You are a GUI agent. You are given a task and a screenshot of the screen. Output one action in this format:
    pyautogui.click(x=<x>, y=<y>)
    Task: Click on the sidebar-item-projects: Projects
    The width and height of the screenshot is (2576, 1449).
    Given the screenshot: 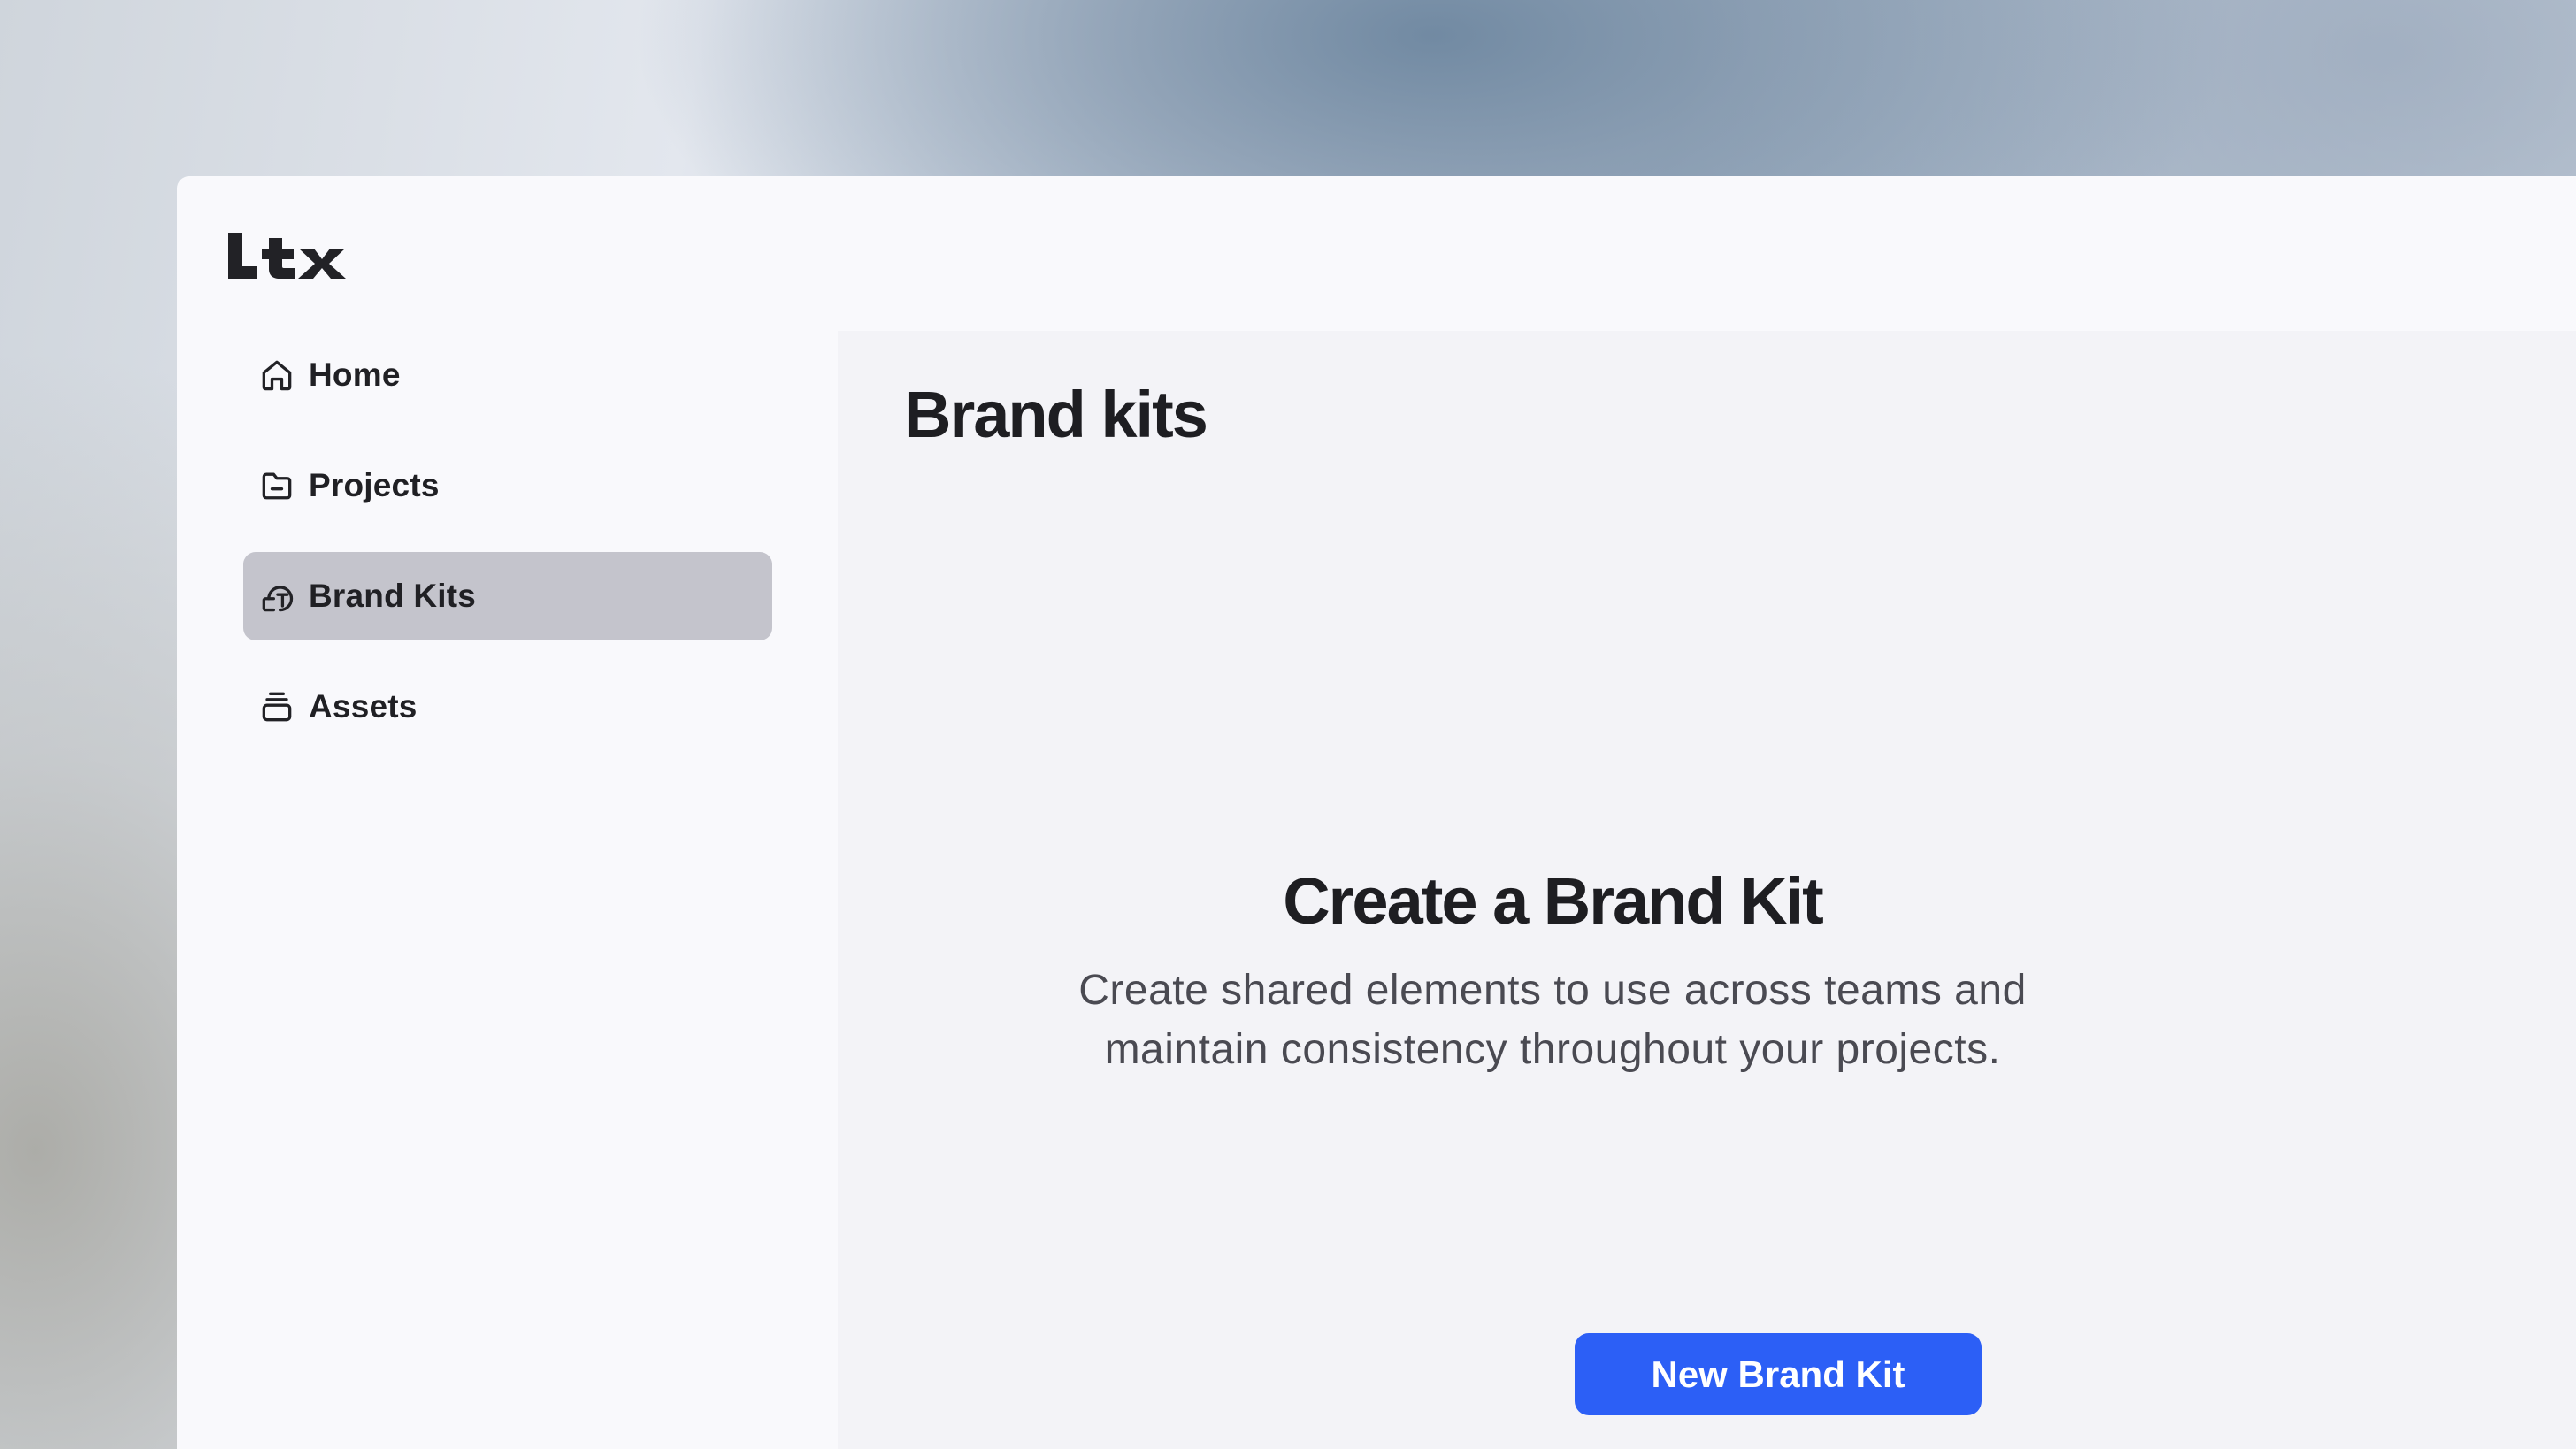 What is the action you would take?
    pyautogui.click(x=507, y=485)
    